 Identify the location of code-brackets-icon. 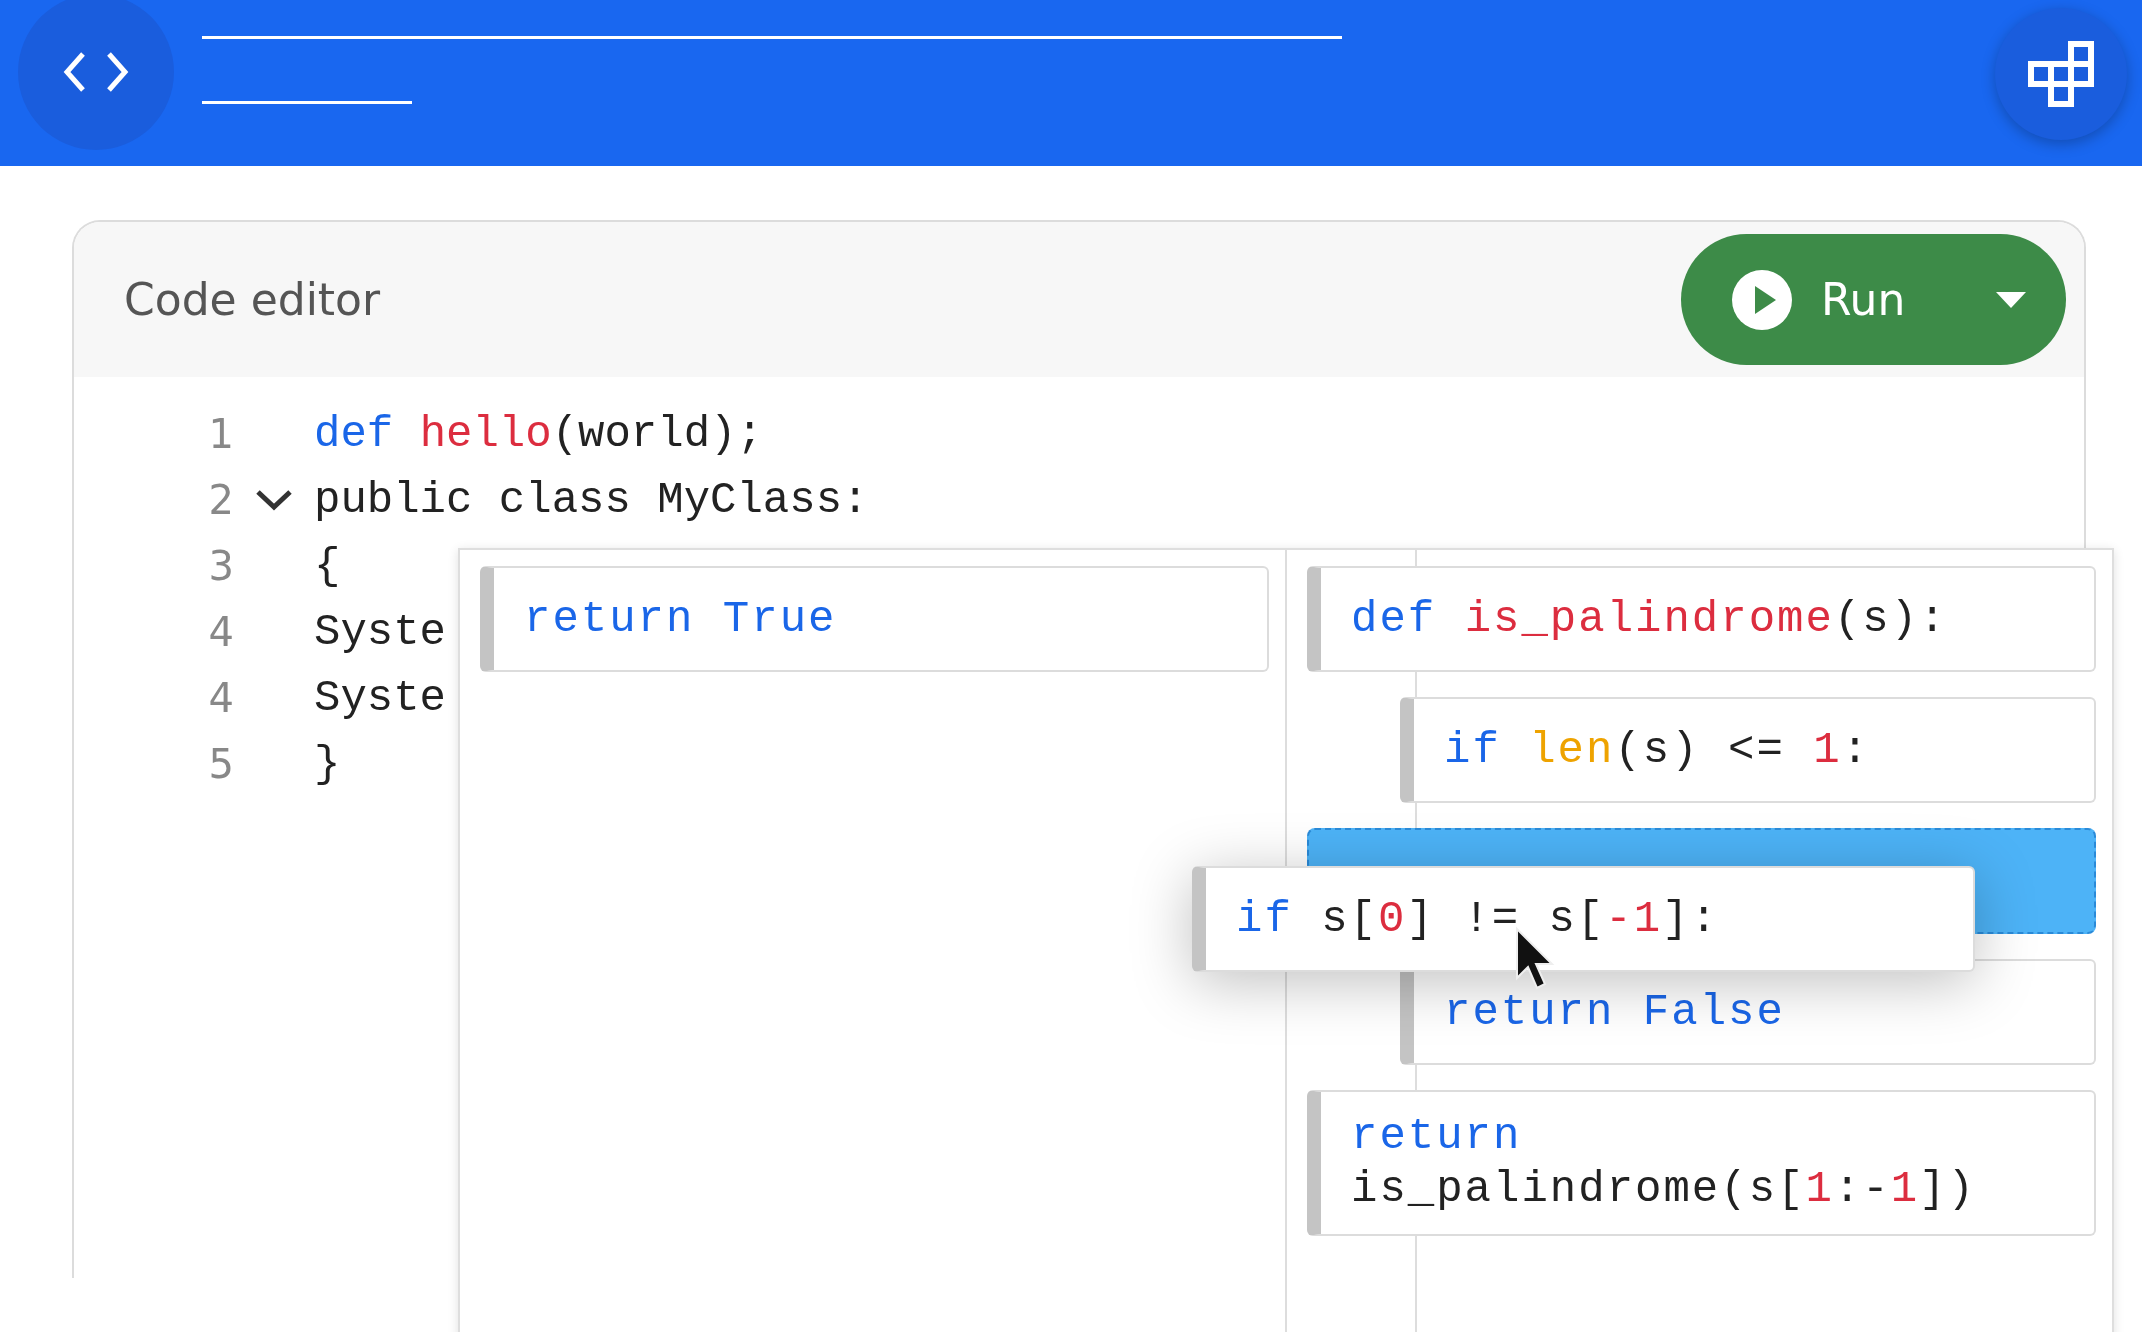
(96, 72).